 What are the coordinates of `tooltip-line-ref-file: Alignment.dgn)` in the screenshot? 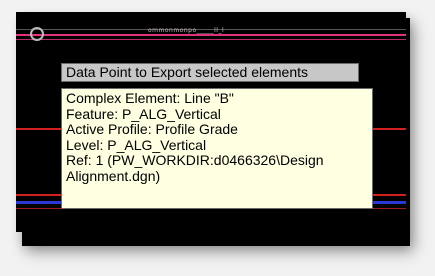 It's located at (113, 175).